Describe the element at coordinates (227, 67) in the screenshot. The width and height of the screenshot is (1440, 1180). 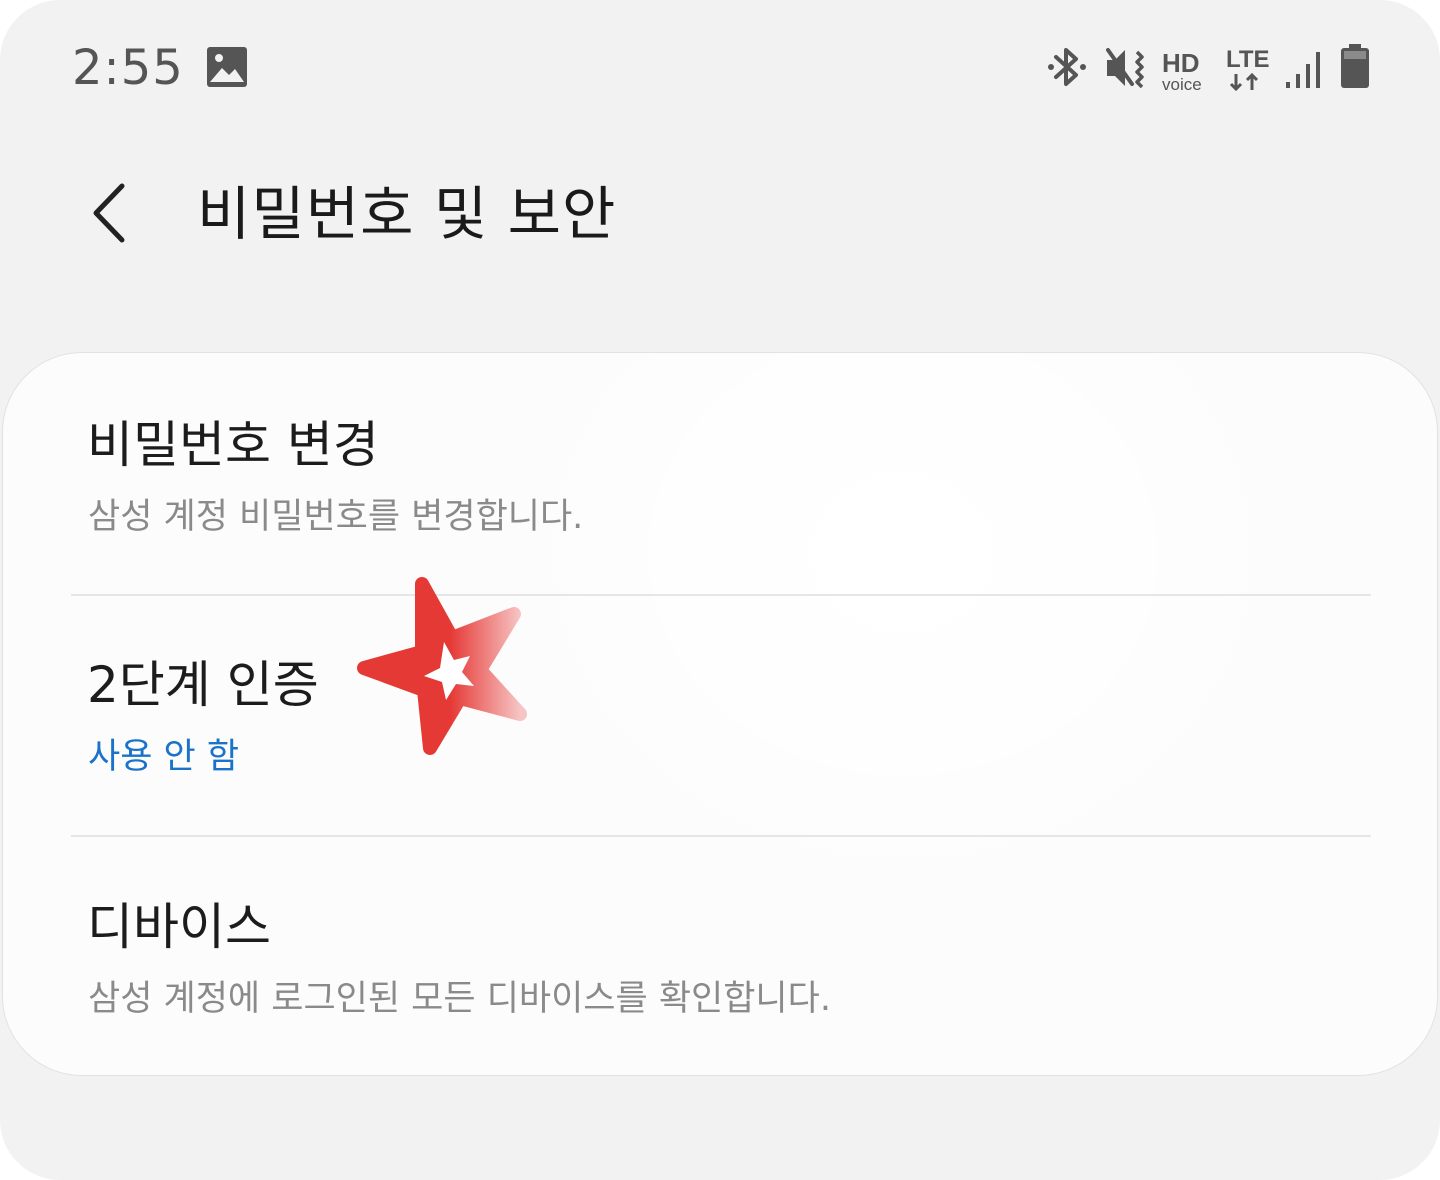
I see `gallery-icon` at that location.